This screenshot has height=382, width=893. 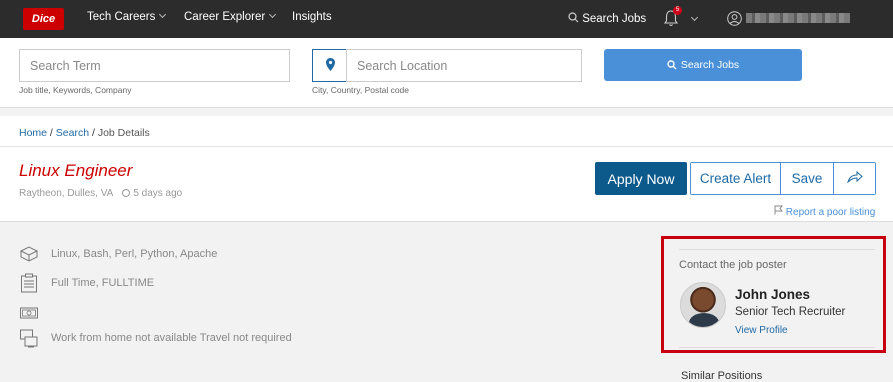 I want to click on clipboard-icon, so click(x=29, y=283).